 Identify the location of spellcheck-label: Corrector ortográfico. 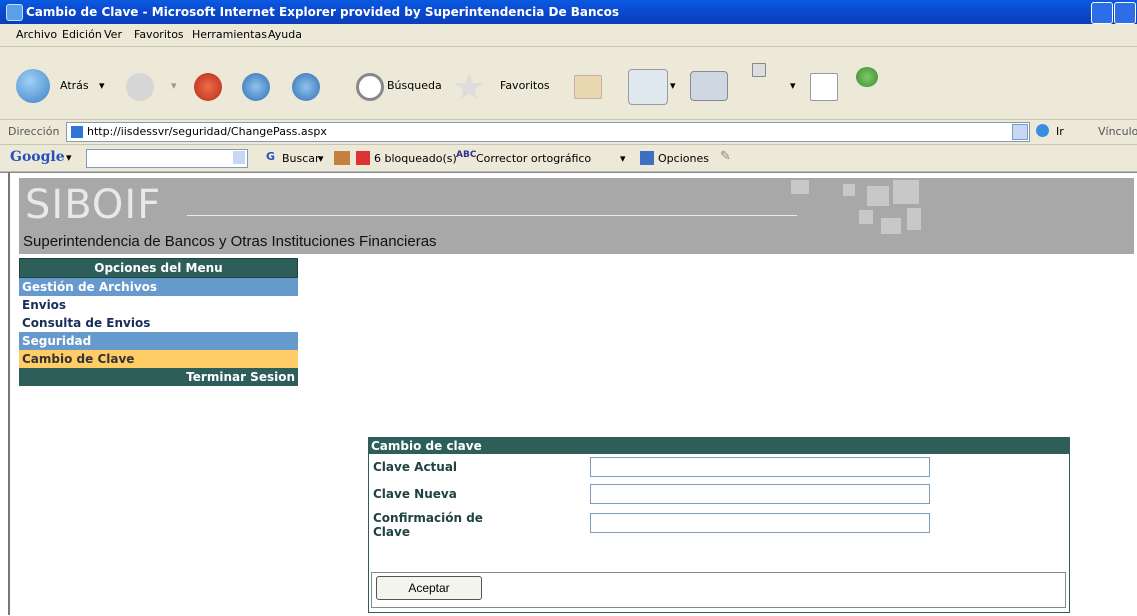
(533, 158).